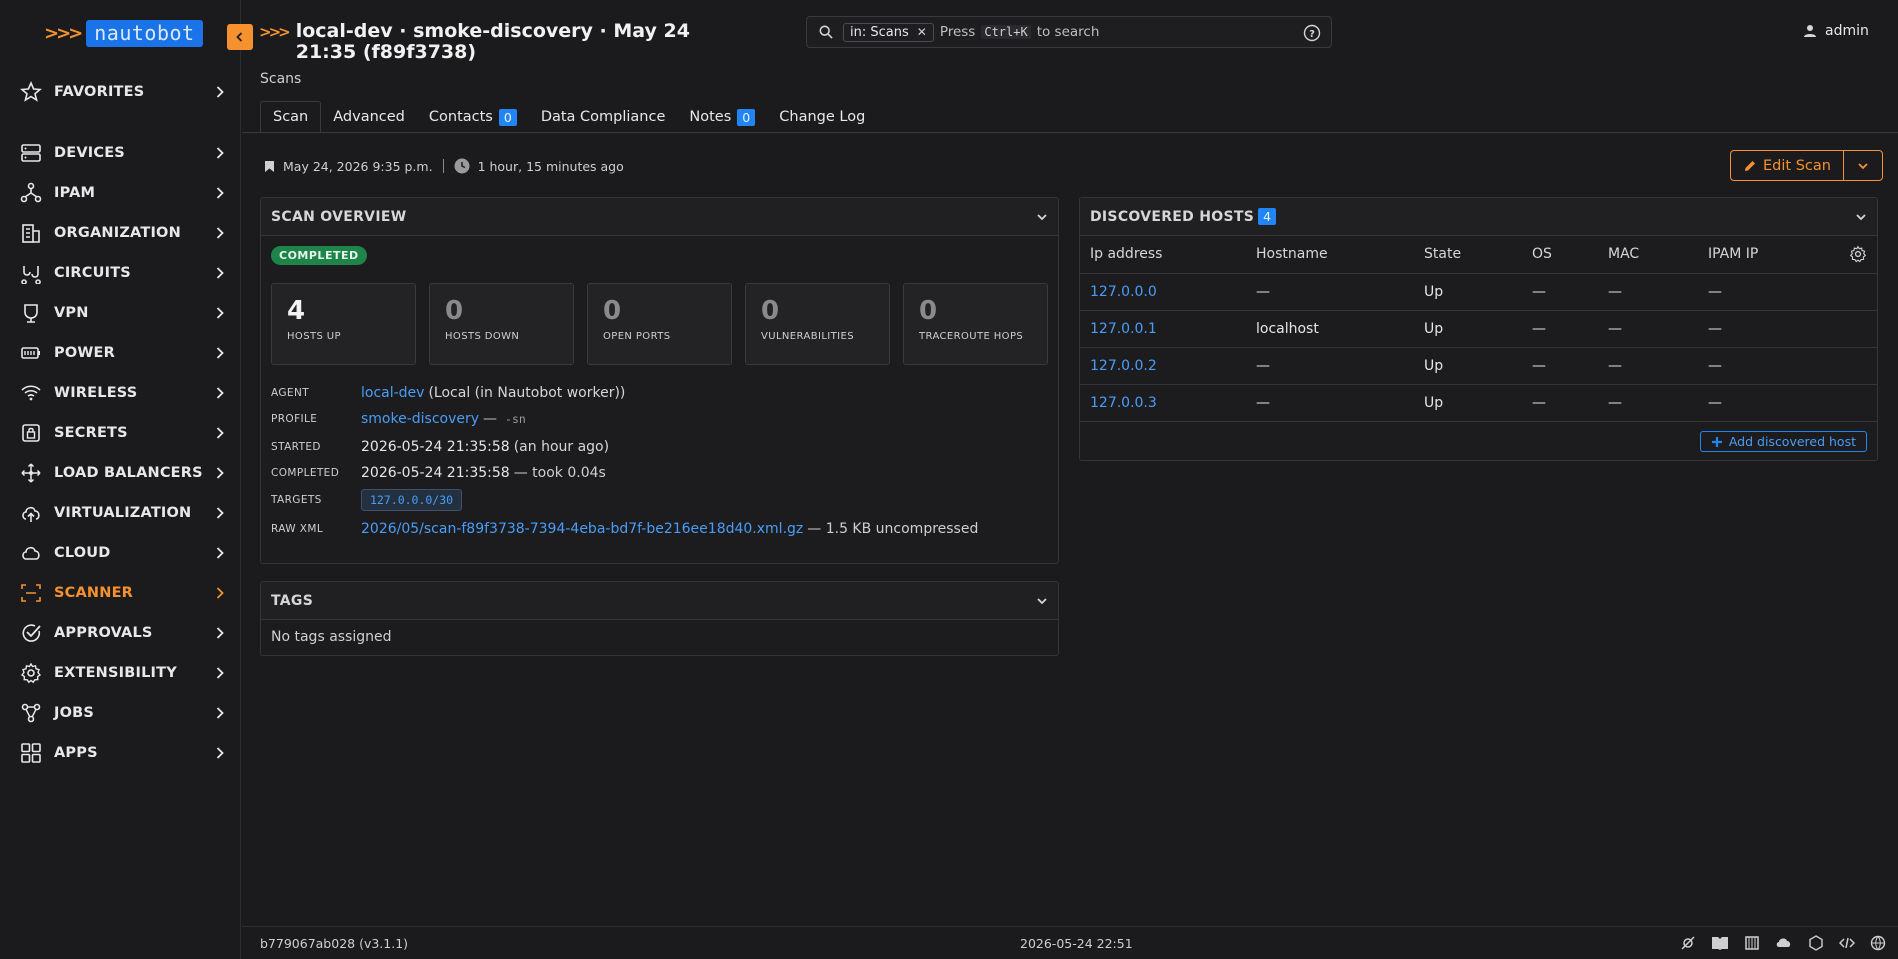  Describe the element at coordinates (1163, 292) in the screenshot. I see `host-ip-link: 127.0.0.0` at that location.